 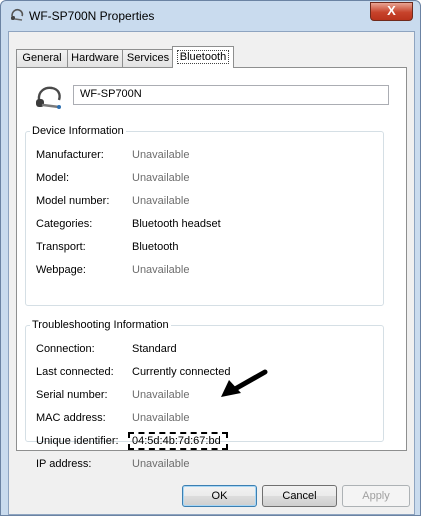 What do you see at coordinates (72, 395) in the screenshot?
I see `serial-number-label: Serial number:` at bounding box center [72, 395].